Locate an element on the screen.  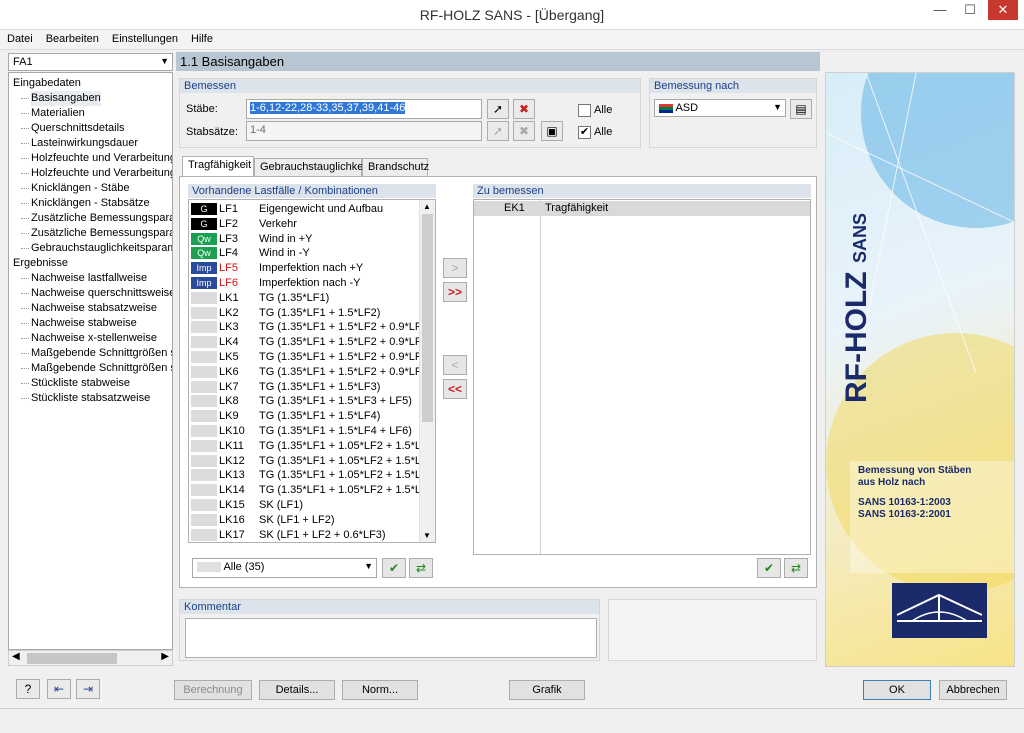
case-select: FA1 ▼ is located at coordinates (90, 62).